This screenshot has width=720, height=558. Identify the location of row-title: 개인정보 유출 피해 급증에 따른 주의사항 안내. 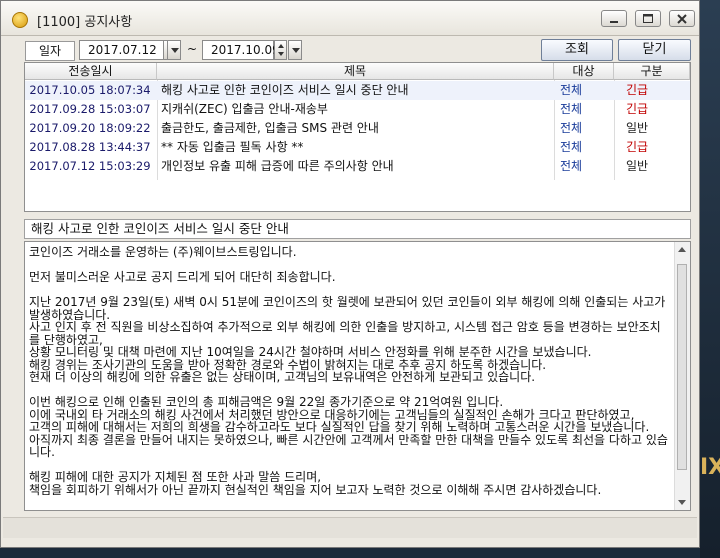
(277, 166).